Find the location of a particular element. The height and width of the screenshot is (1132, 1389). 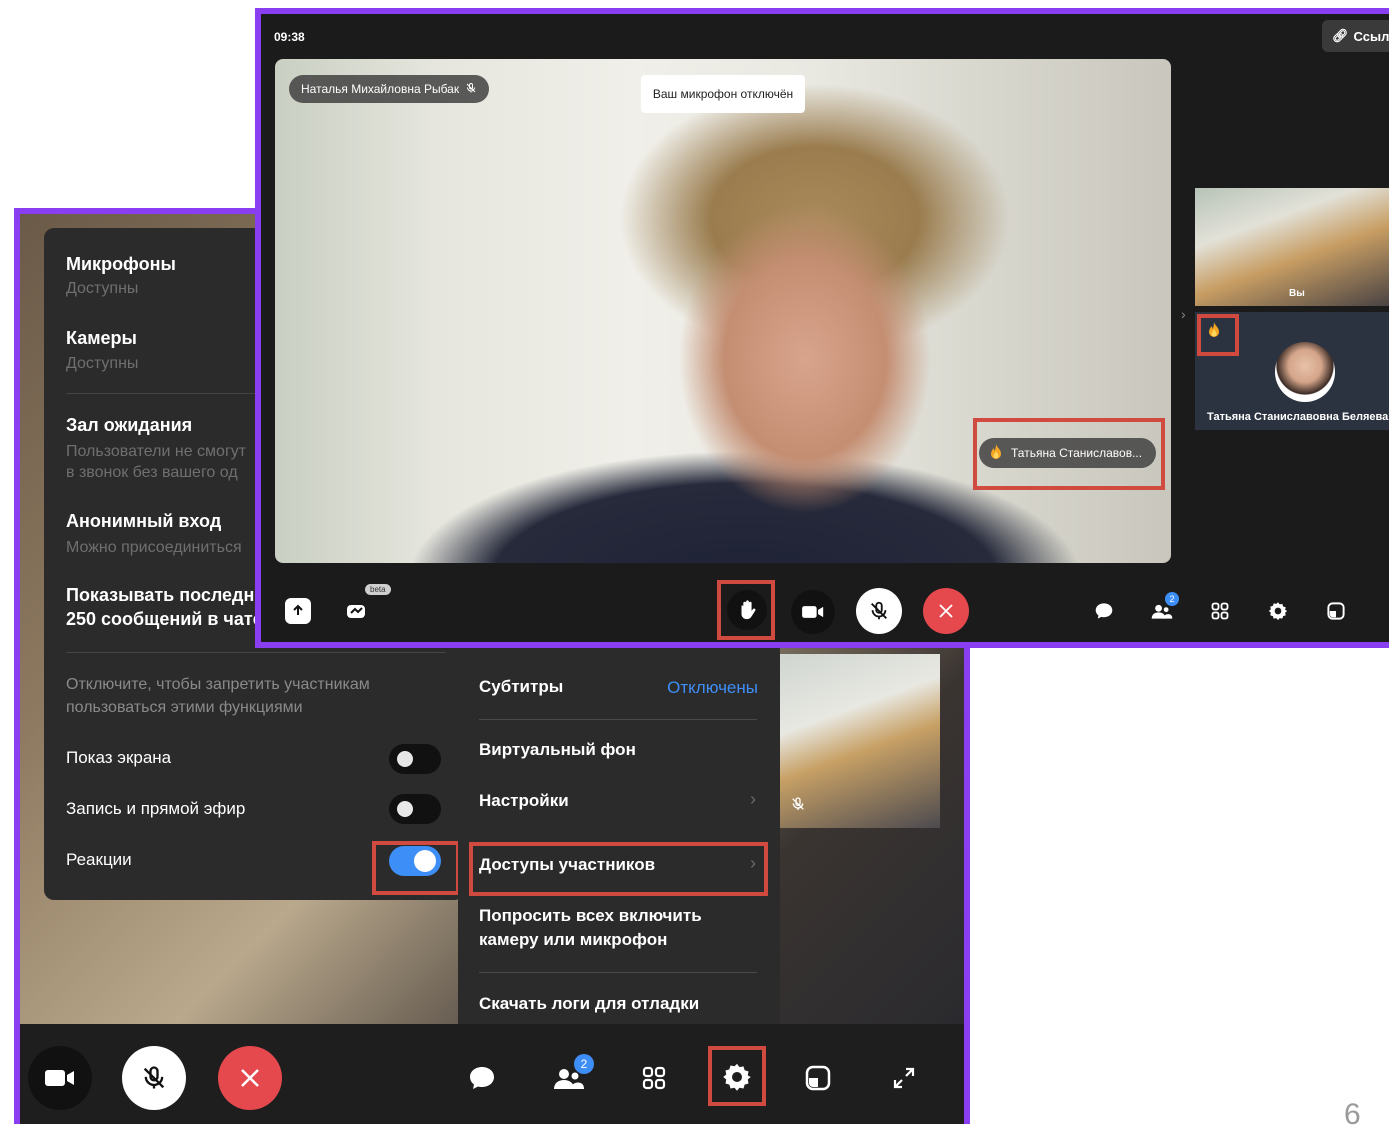

record-button: beta is located at coordinates (367, 604).